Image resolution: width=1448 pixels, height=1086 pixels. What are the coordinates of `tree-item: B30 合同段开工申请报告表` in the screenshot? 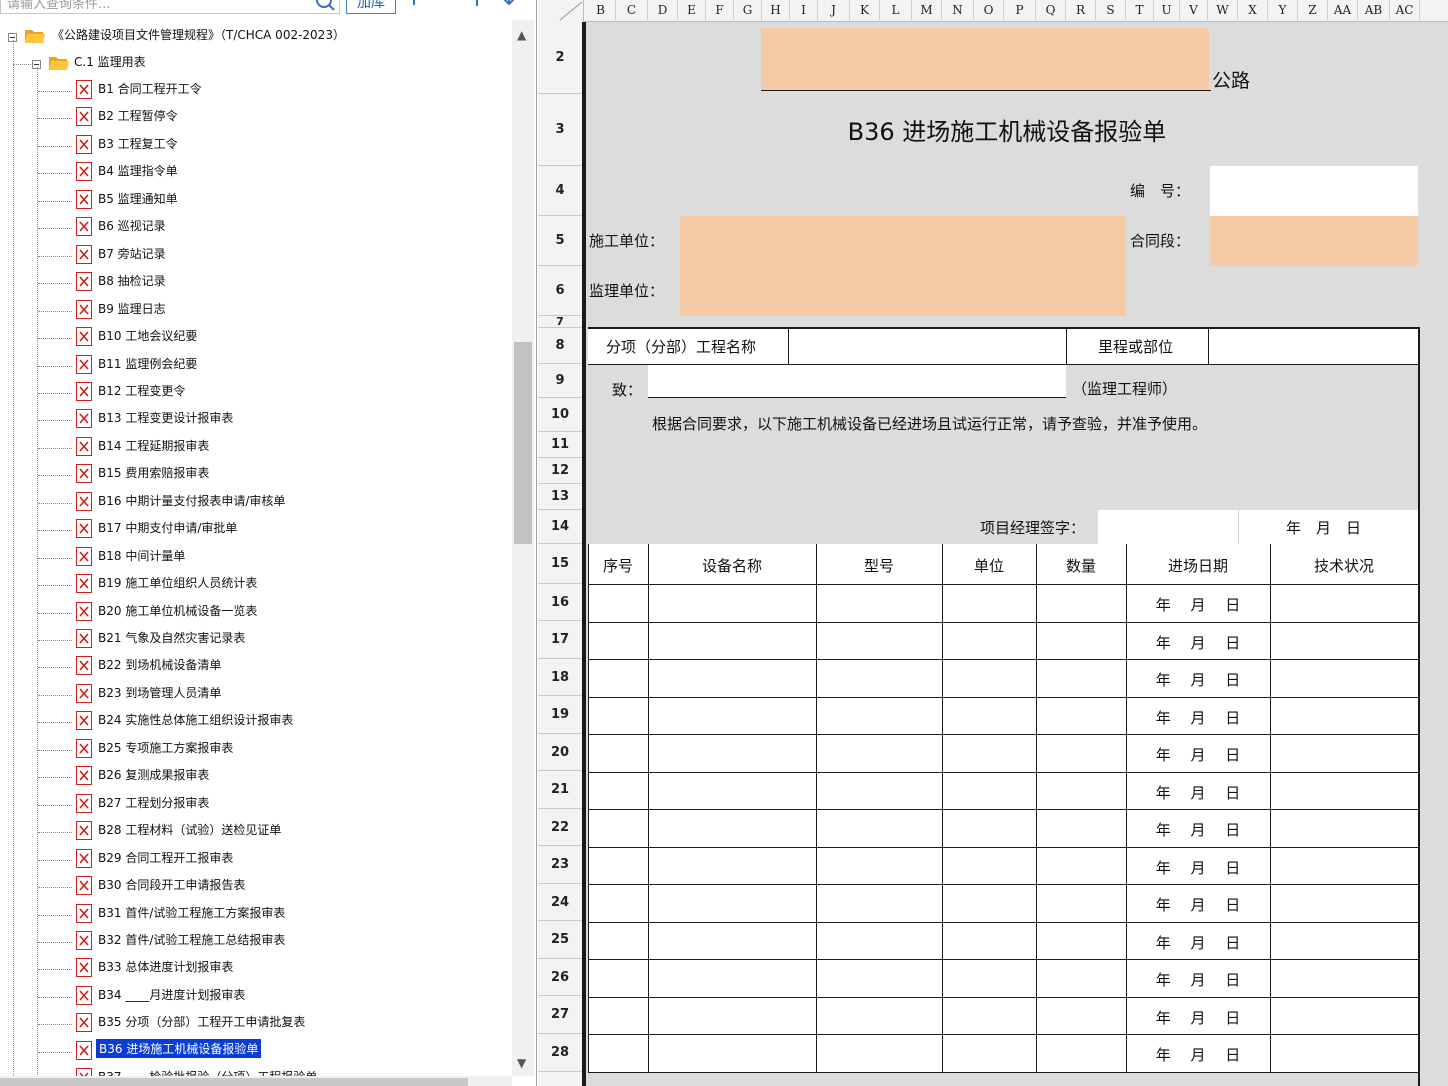 It's located at (256, 883).